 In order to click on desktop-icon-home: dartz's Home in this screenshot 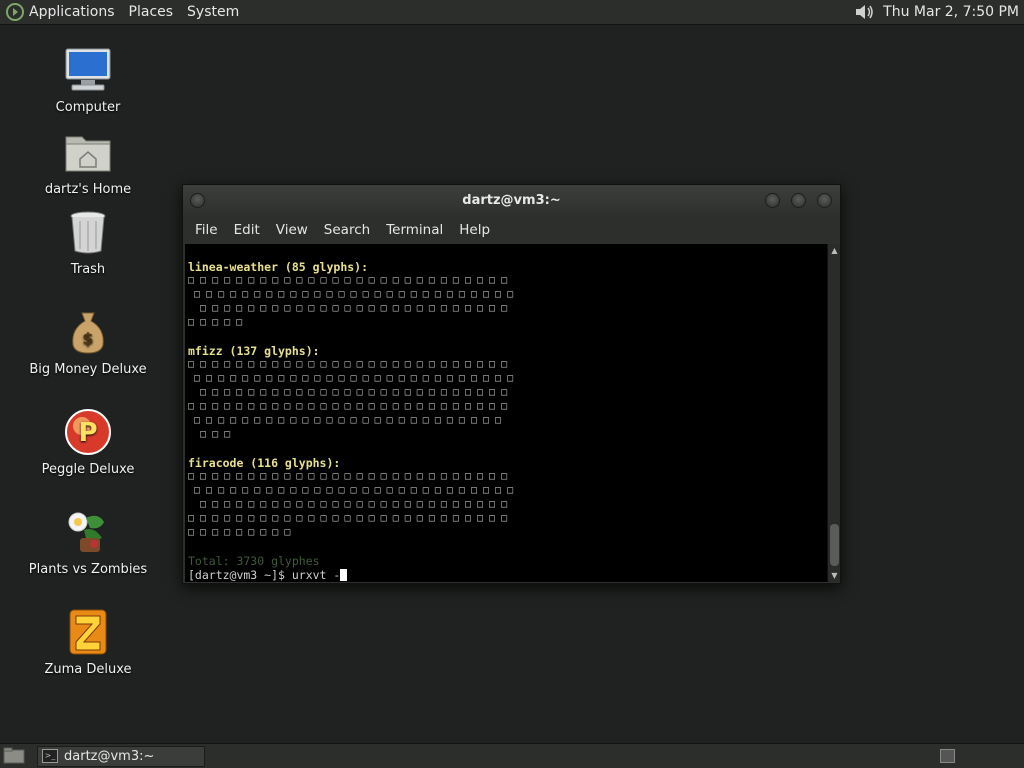, I will do `click(88, 161)`.